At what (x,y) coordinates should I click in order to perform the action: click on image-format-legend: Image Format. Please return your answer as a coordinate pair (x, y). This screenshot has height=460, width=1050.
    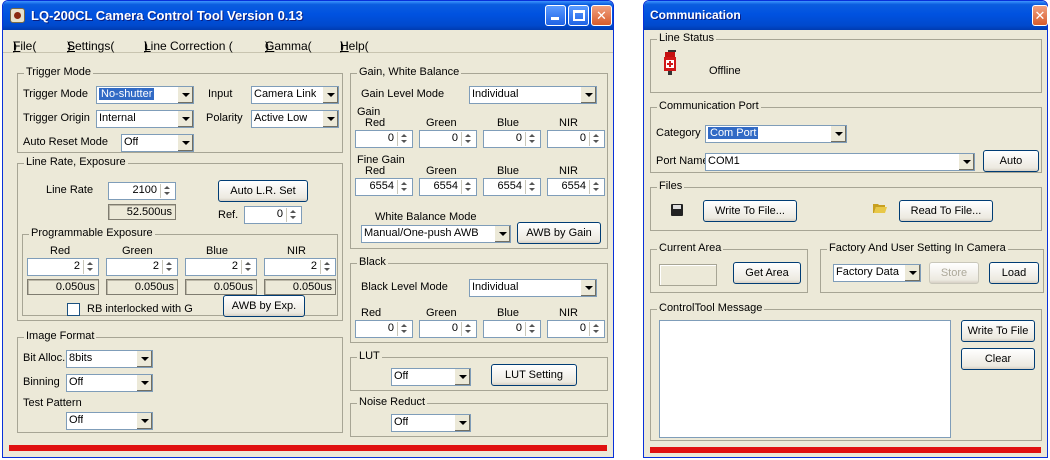
    Looking at the image, I should click on (60, 336).